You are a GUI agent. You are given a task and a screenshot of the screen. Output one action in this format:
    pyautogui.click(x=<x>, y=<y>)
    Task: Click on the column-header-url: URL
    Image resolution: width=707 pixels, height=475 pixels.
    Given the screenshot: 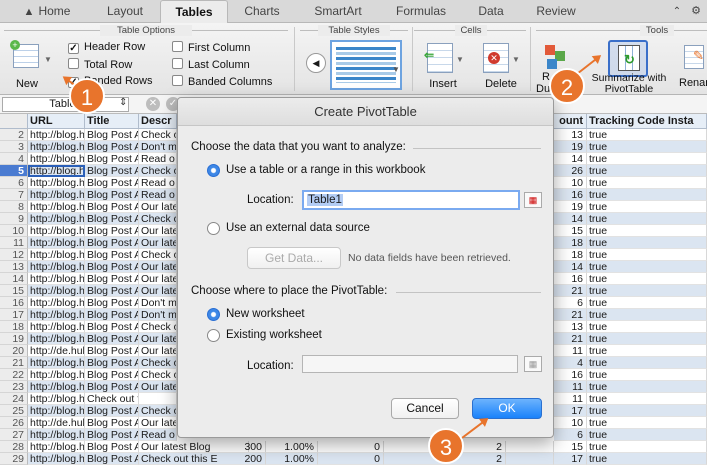 What is the action you would take?
    pyautogui.click(x=56, y=121)
    